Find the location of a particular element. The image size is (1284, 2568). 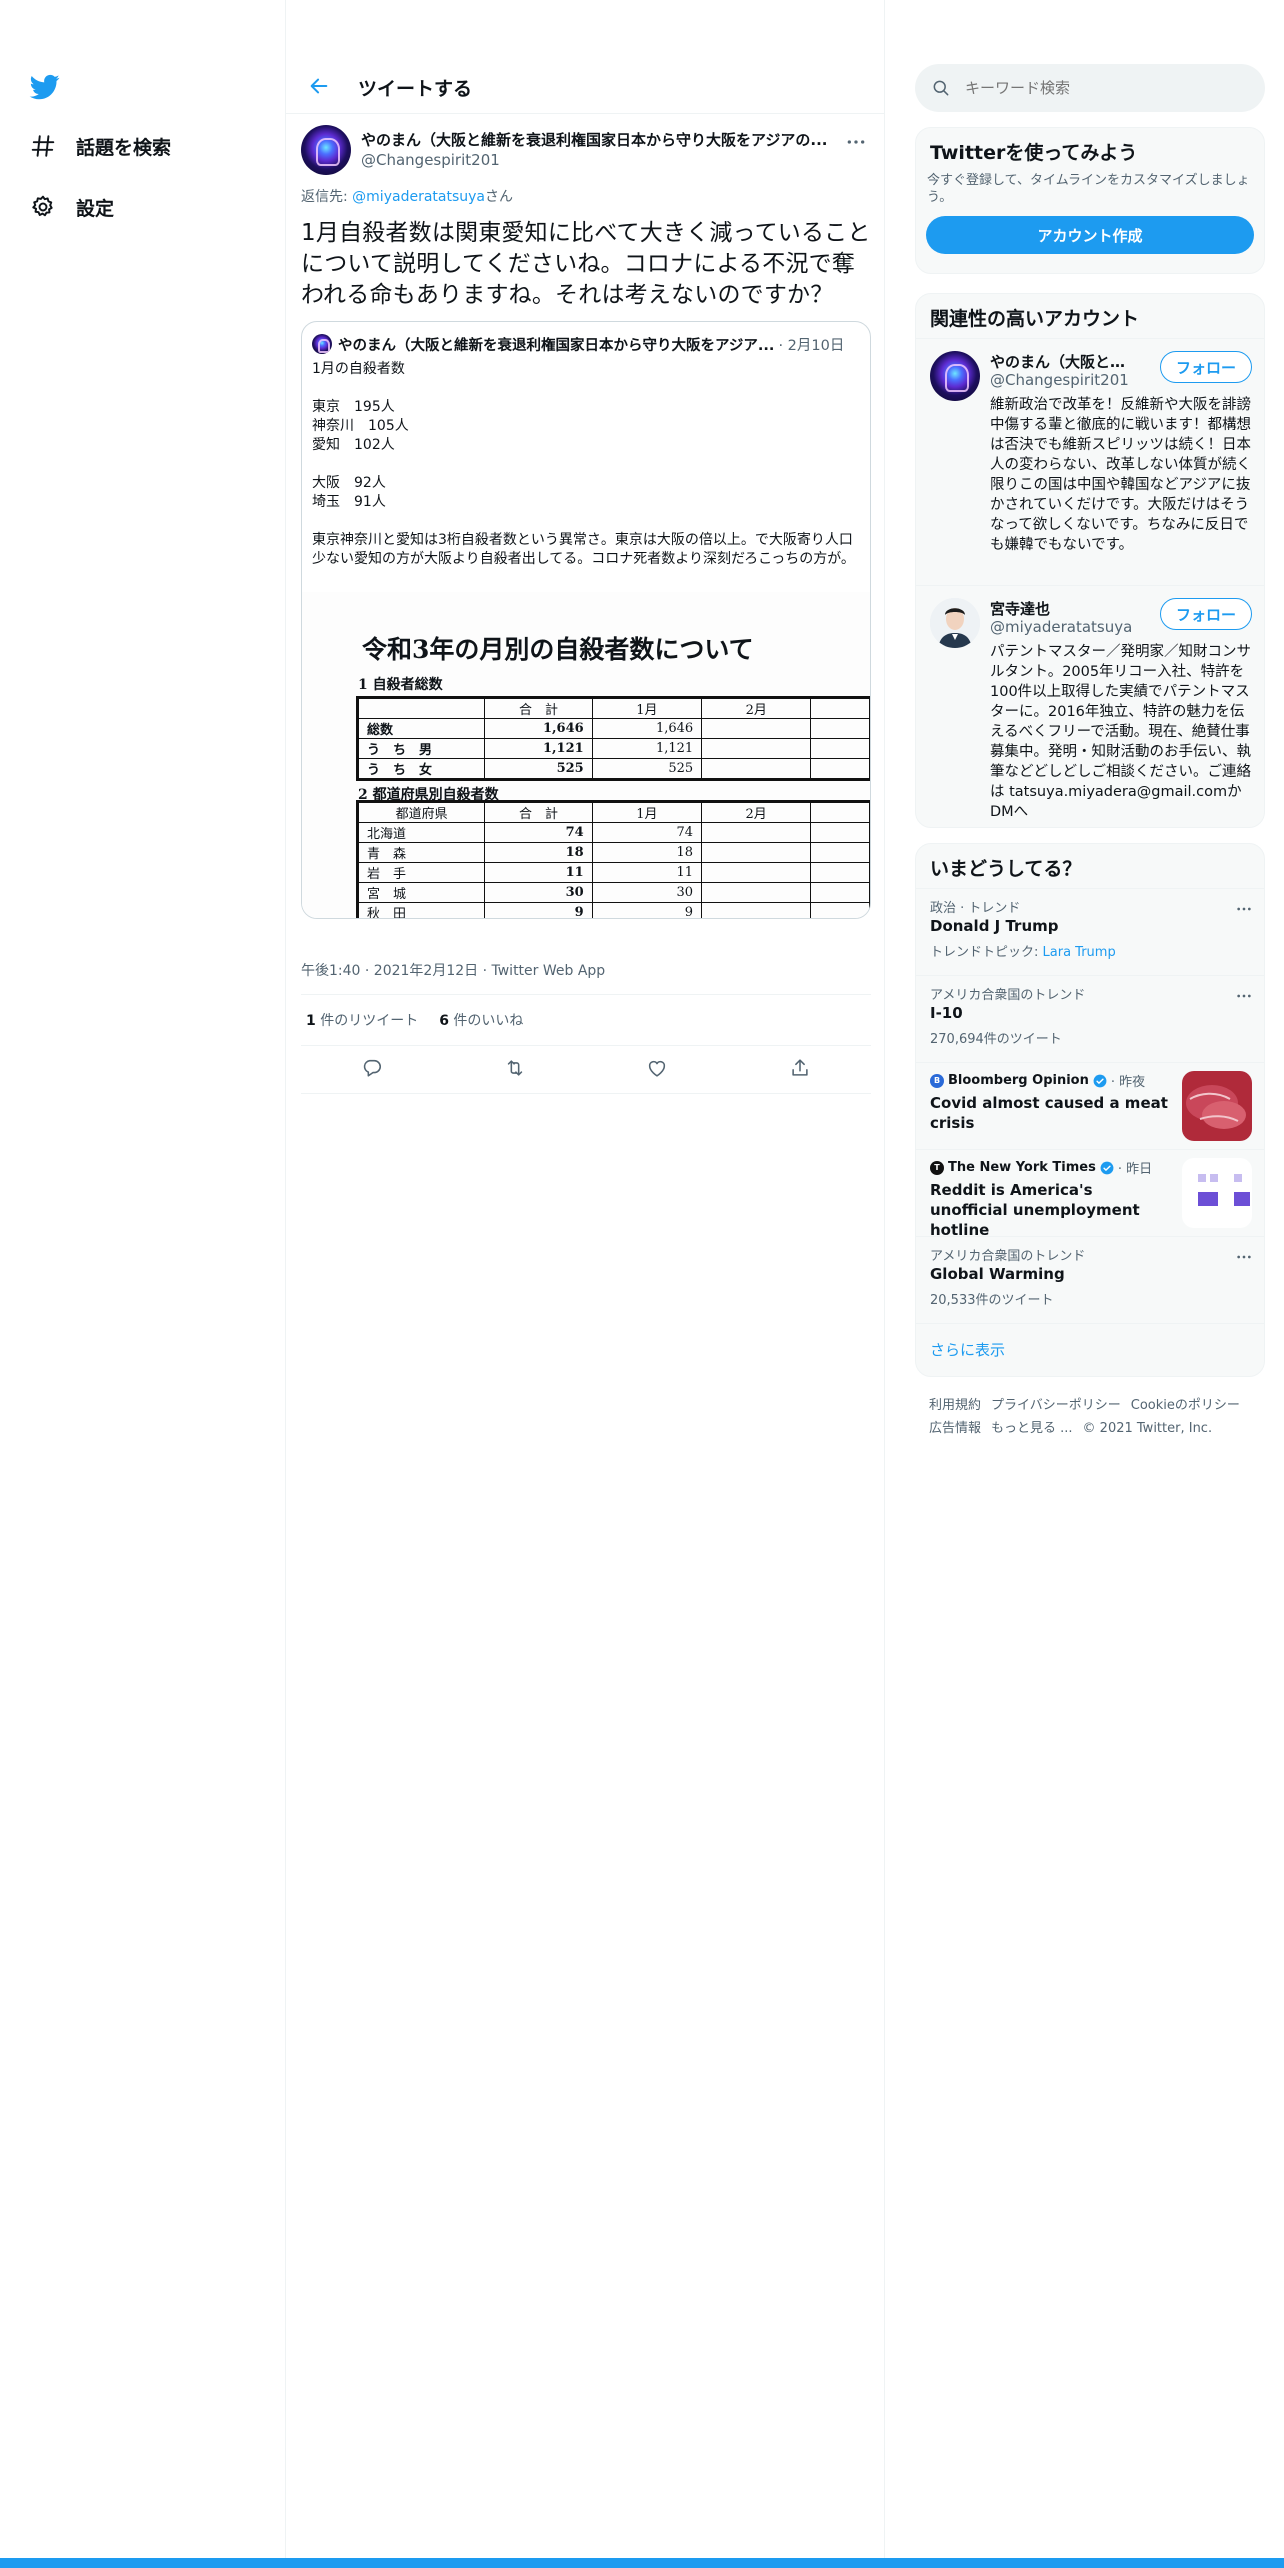

table-cell: 11 is located at coordinates (538, 872).